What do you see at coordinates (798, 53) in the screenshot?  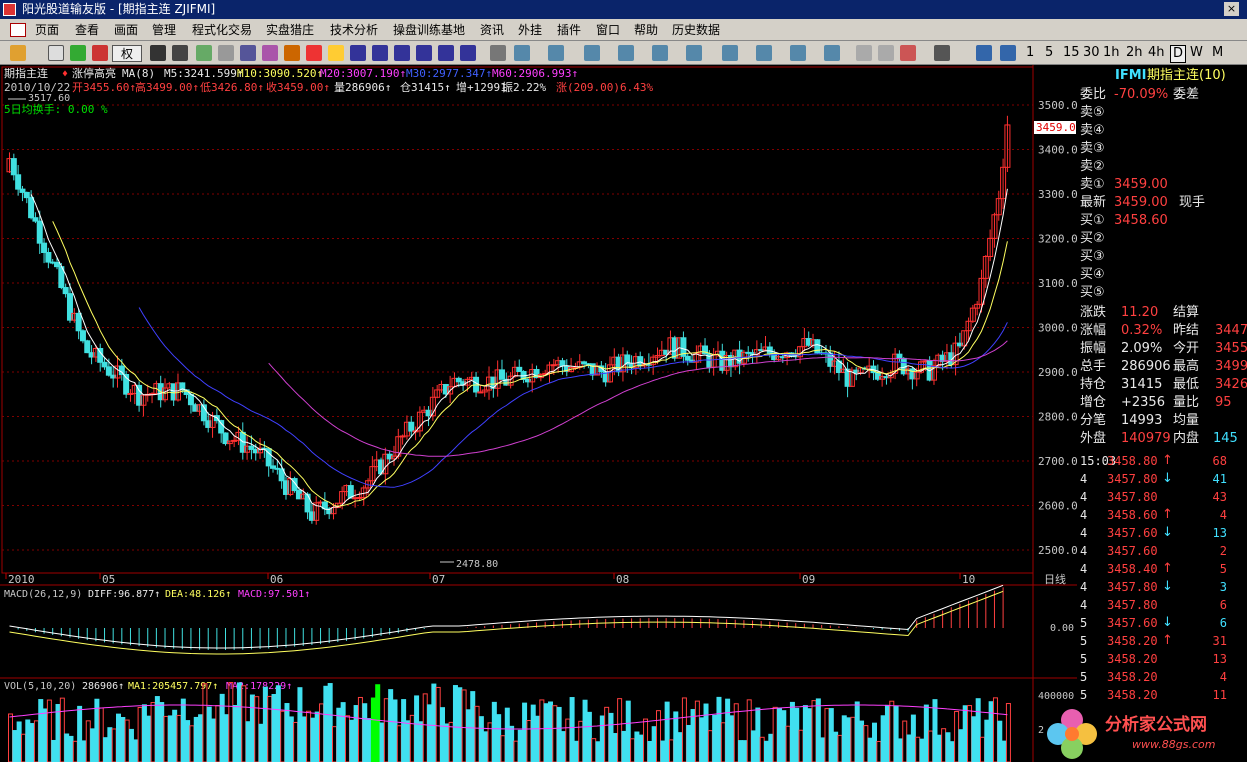 I see `text-tool-icon` at bounding box center [798, 53].